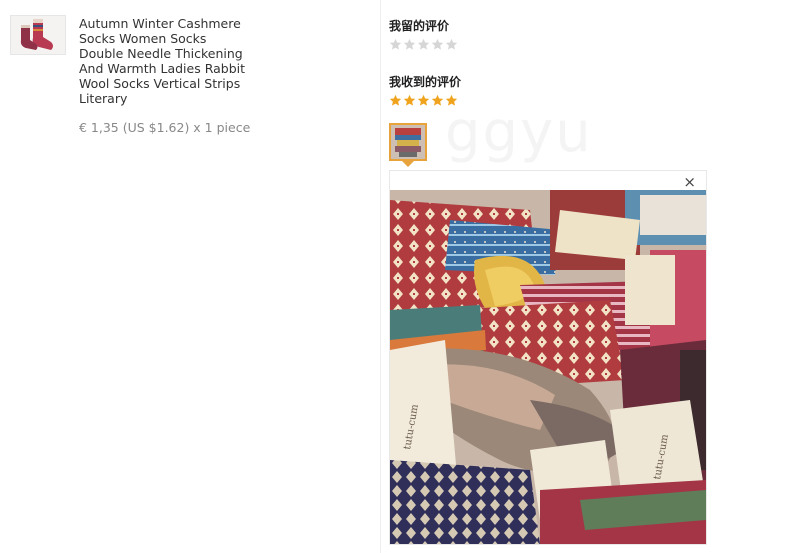 The image size is (800, 553). What do you see at coordinates (689, 182) in the screenshot?
I see `close-icon: ×` at bounding box center [689, 182].